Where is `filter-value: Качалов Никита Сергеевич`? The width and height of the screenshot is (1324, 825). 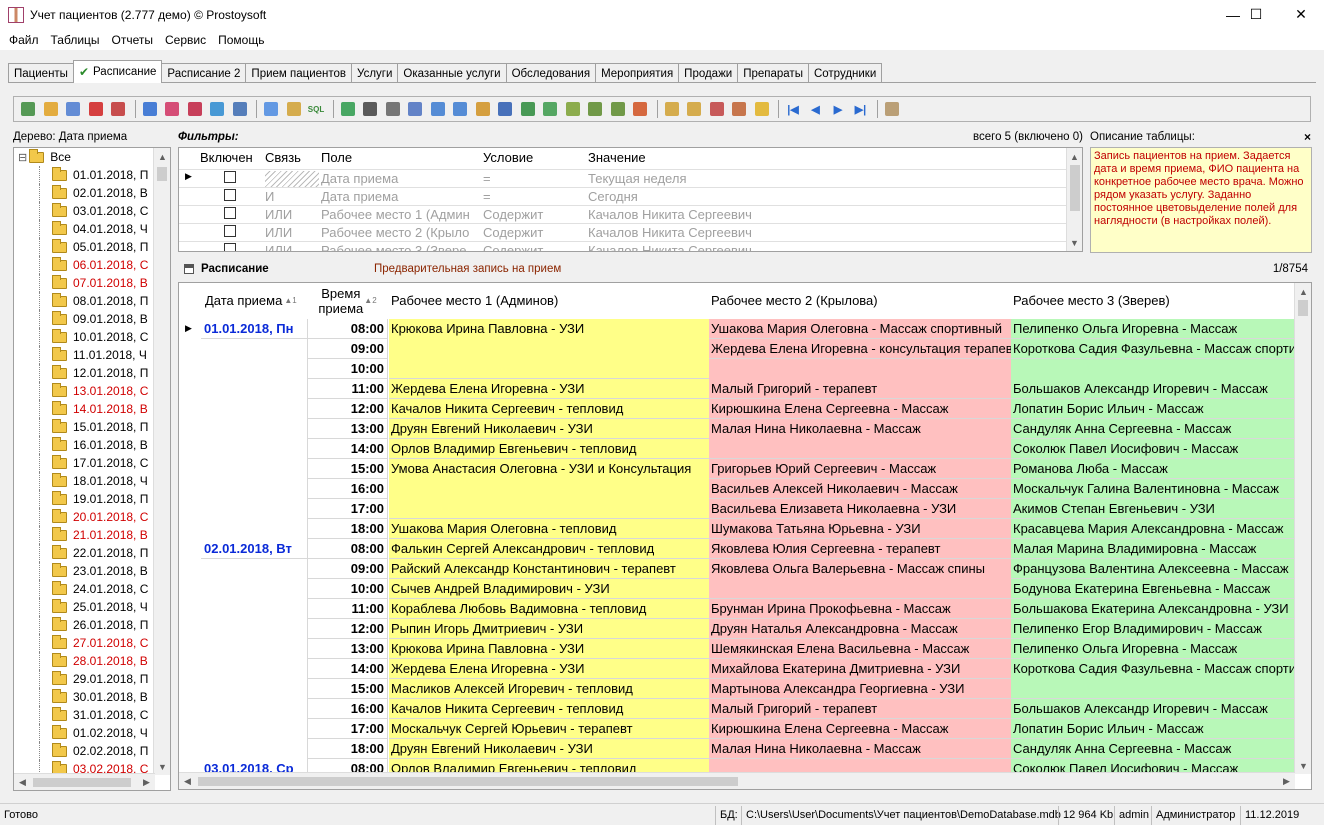
filter-value: Качалов Никита Сергеевич is located at coordinates (728, 232).